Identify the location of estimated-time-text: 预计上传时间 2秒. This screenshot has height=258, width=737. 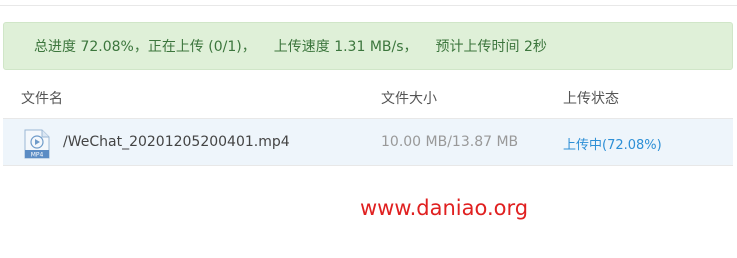
(491, 47).